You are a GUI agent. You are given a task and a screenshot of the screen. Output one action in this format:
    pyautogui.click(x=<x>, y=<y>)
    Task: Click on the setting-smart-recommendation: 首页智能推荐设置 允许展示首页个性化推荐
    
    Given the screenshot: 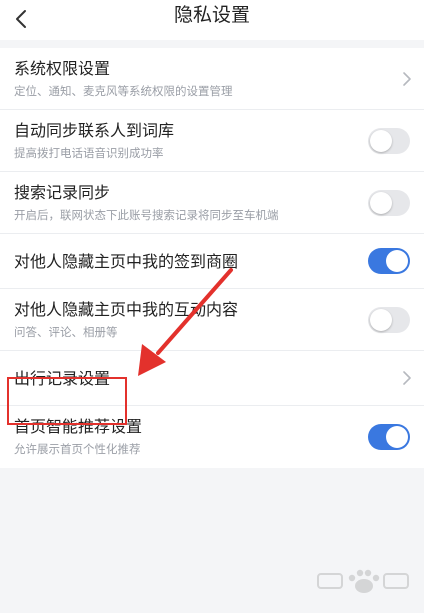 What is the action you would take?
    pyautogui.click(x=212, y=437)
    